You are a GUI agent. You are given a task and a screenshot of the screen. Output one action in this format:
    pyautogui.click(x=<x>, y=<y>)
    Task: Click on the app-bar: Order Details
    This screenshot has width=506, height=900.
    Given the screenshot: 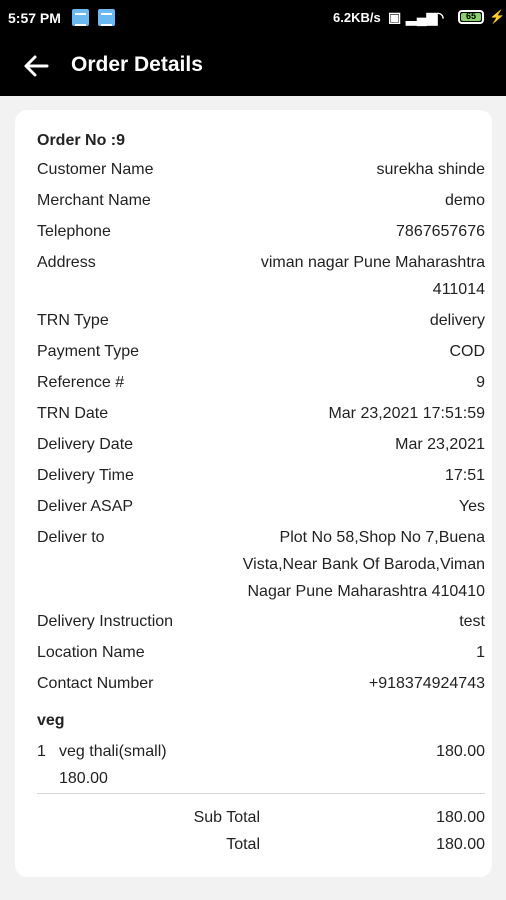 What is the action you would take?
    pyautogui.click(x=253, y=66)
    